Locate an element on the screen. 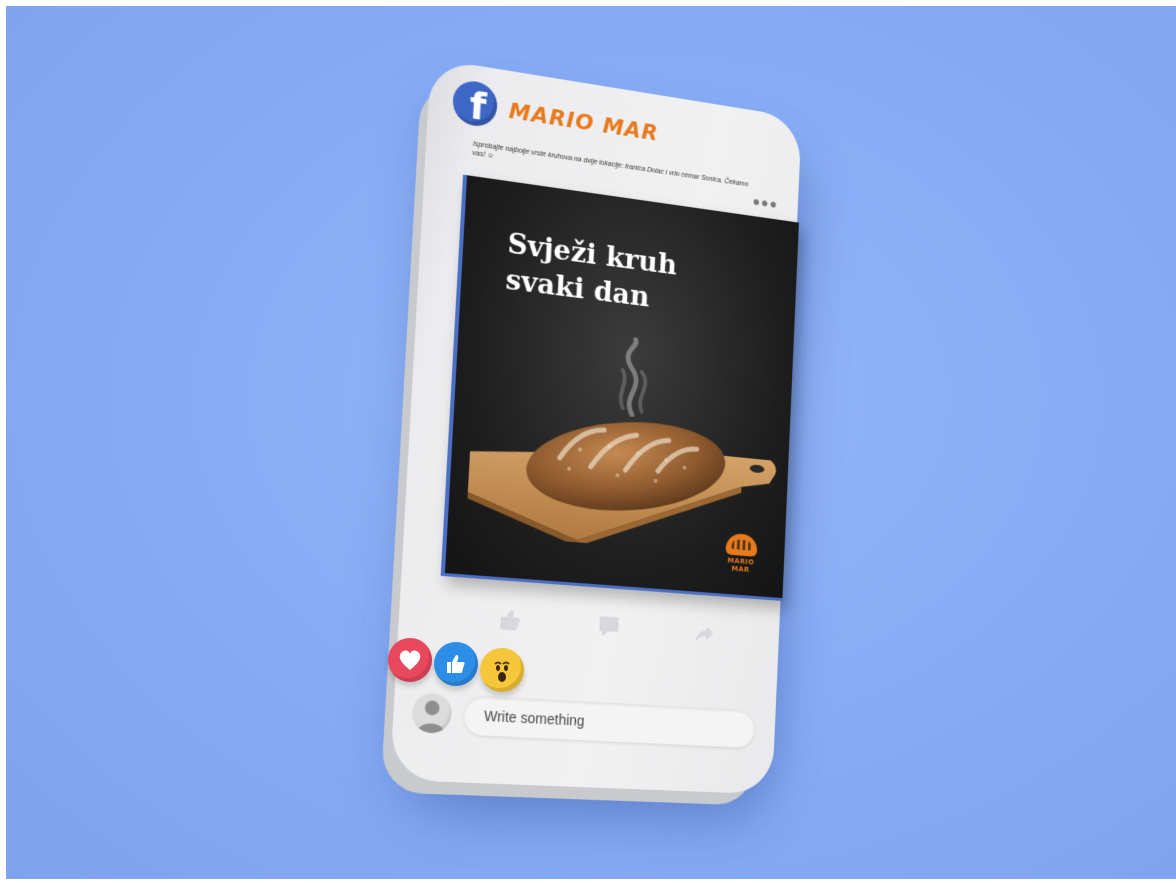  comment-input: Write something is located at coordinates (609, 721).